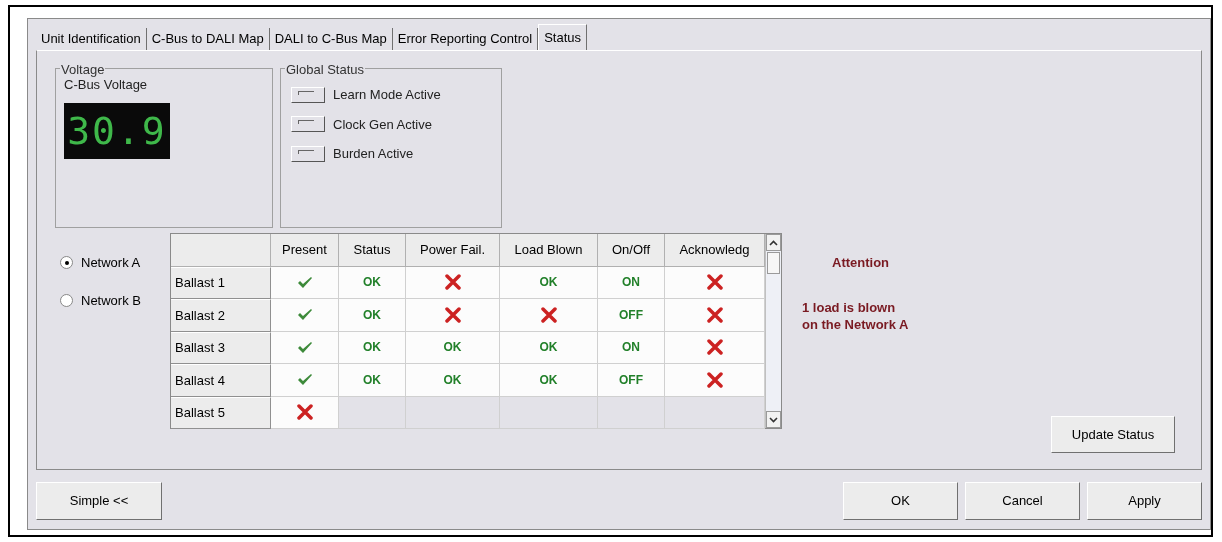  I want to click on voltage-label: C-Bus Voltage, so click(106, 85).